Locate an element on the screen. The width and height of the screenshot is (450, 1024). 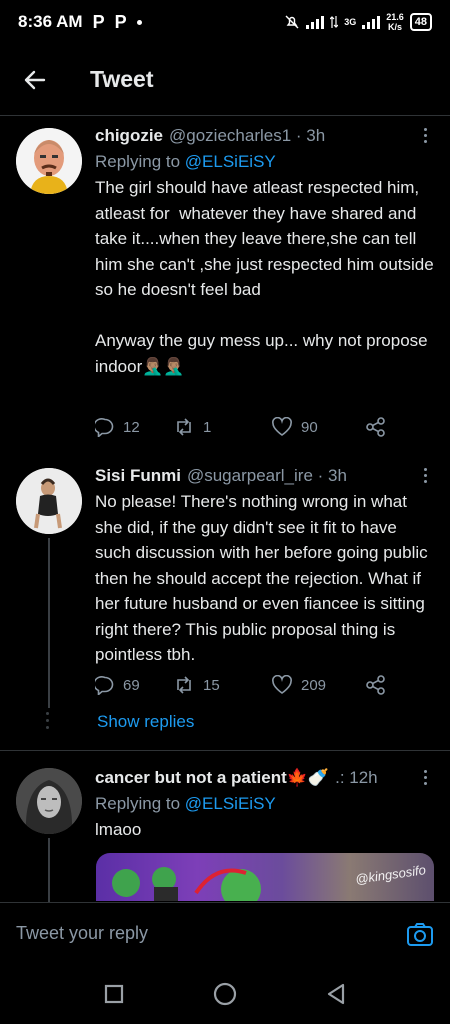
author-name: cancer but not a patient🍁🍼 is located at coordinates (212, 778).